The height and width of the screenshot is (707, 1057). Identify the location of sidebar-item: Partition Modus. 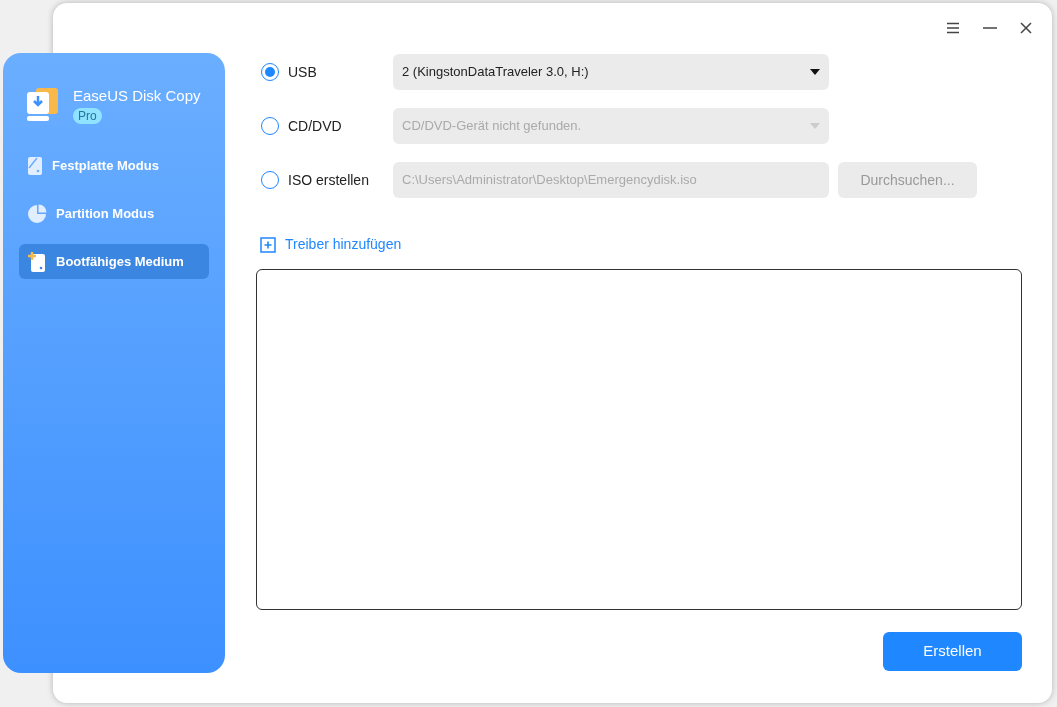
(114, 213).